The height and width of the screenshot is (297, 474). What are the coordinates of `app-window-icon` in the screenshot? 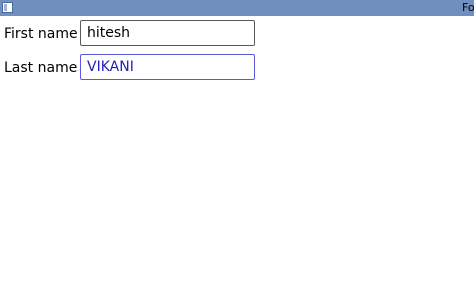 It's located at (7, 7).